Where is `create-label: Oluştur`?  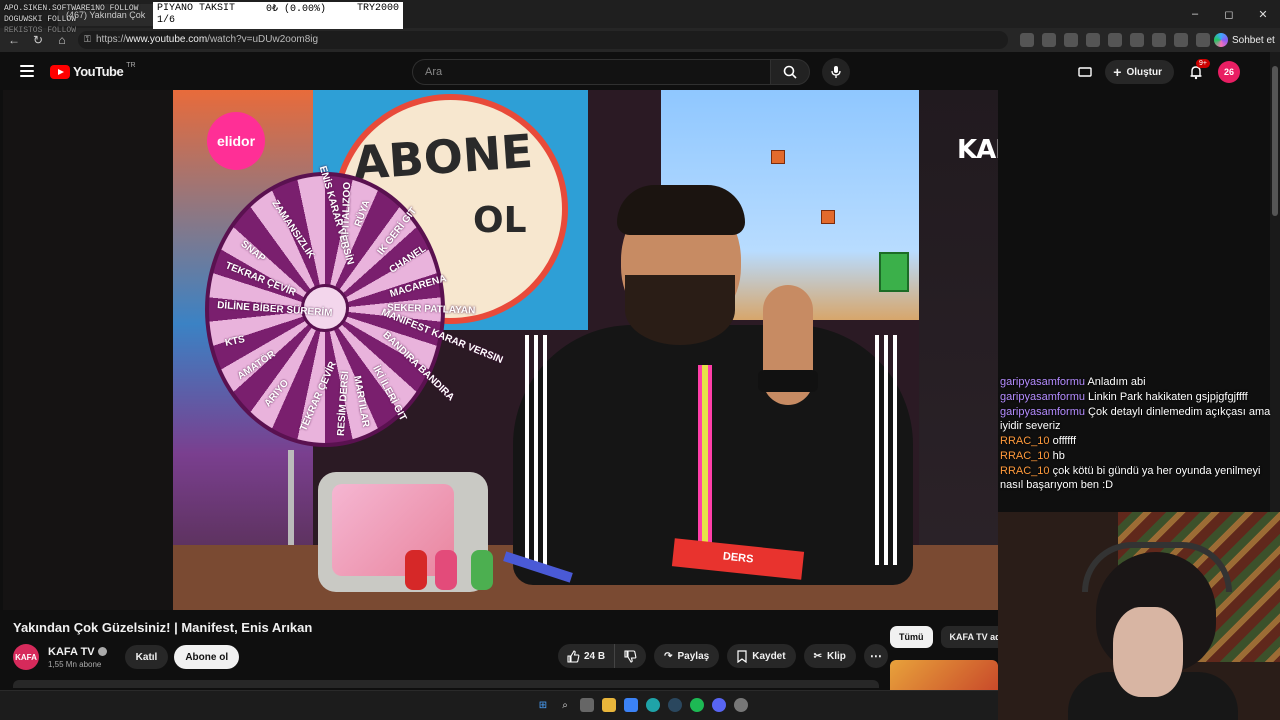 create-label: Oluştur is located at coordinates (1144, 72).